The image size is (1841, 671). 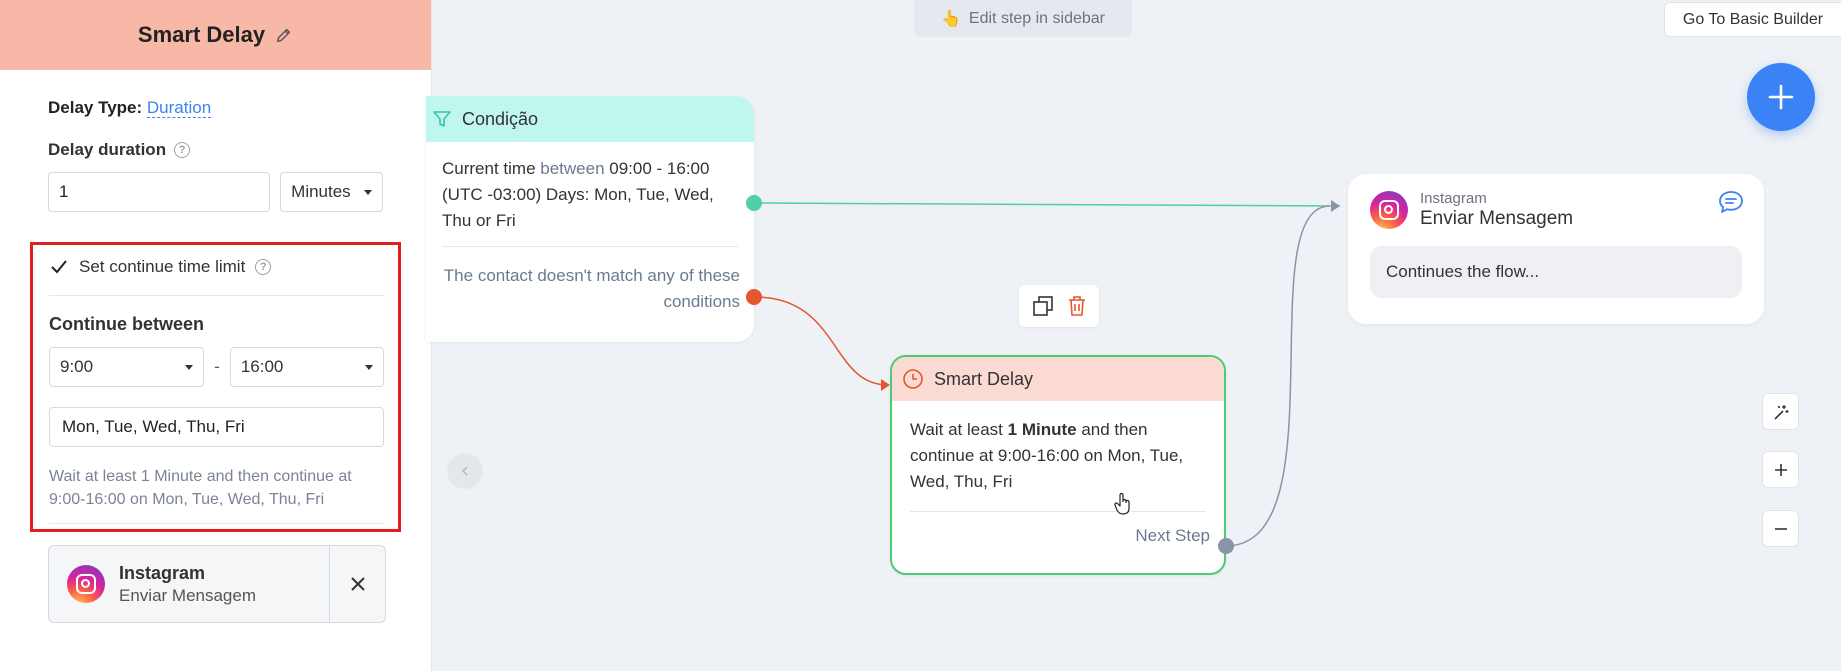 What do you see at coordinates (1389, 210) in the screenshot?
I see `instagram-icon` at bounding box center [1389, 210].